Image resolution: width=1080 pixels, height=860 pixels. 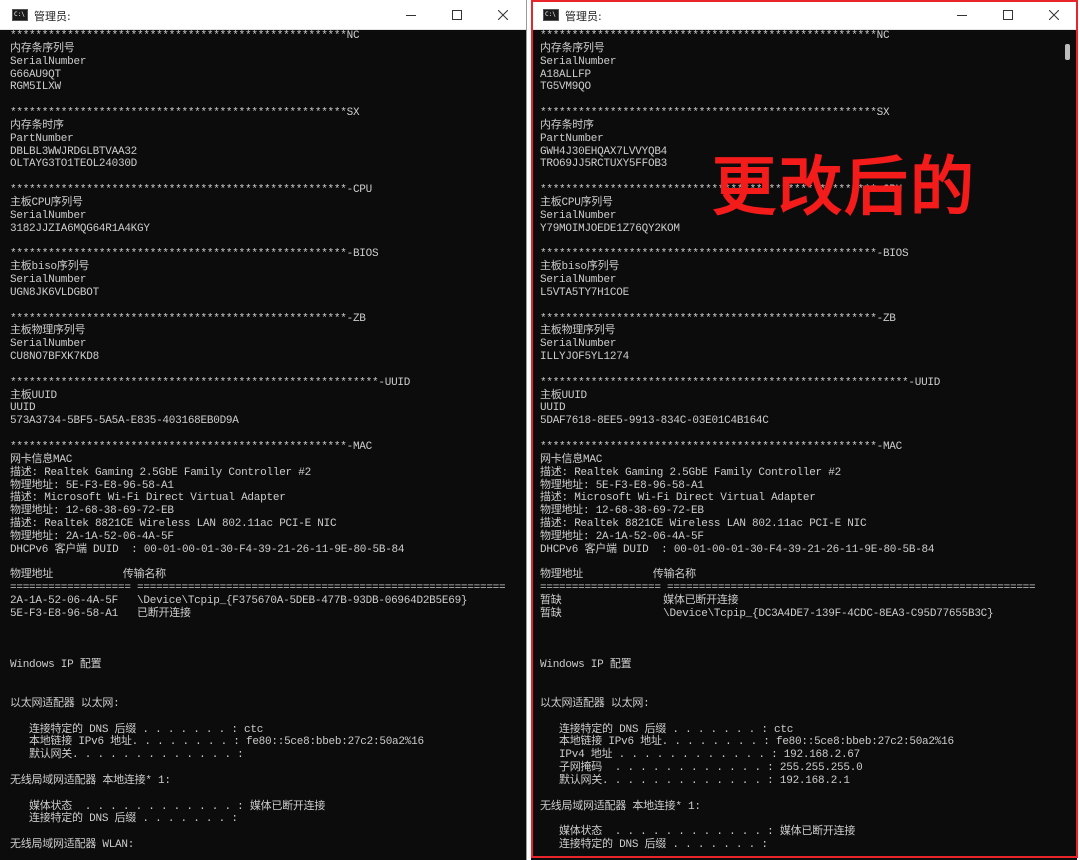 I want to click on right-window-title: 管理员:, so click(x=583, y=16).